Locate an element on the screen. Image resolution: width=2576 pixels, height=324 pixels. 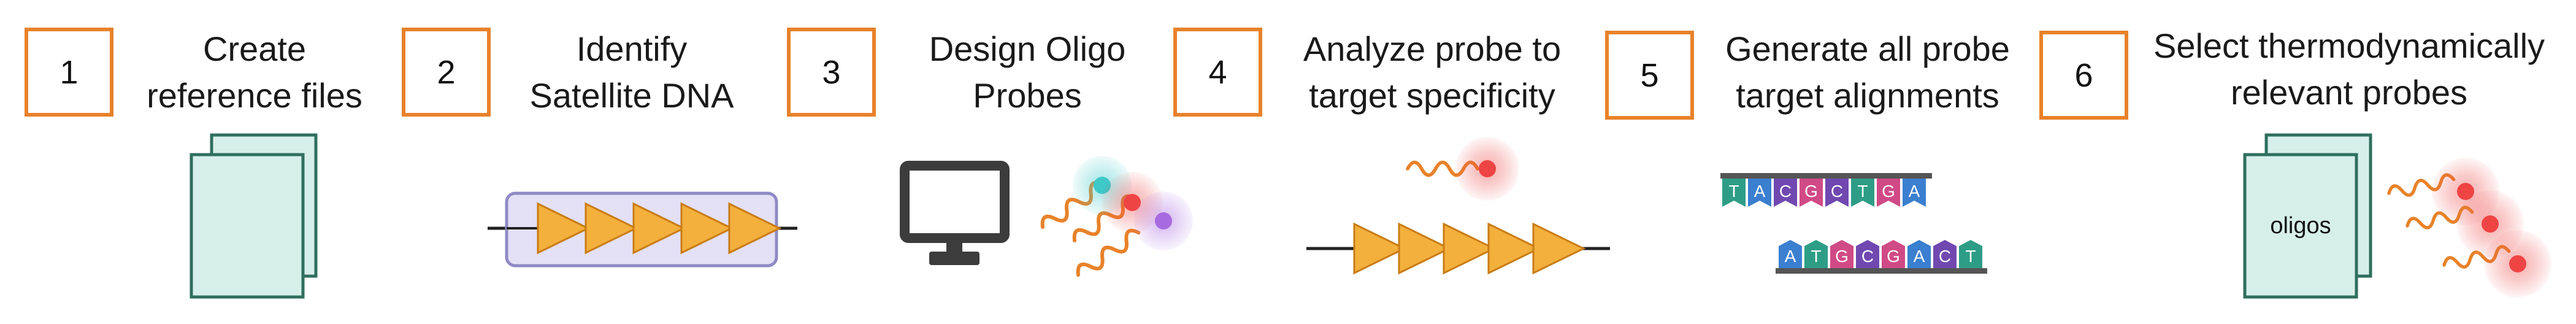
probe-target-icon is located at coordinates (1458, 205).